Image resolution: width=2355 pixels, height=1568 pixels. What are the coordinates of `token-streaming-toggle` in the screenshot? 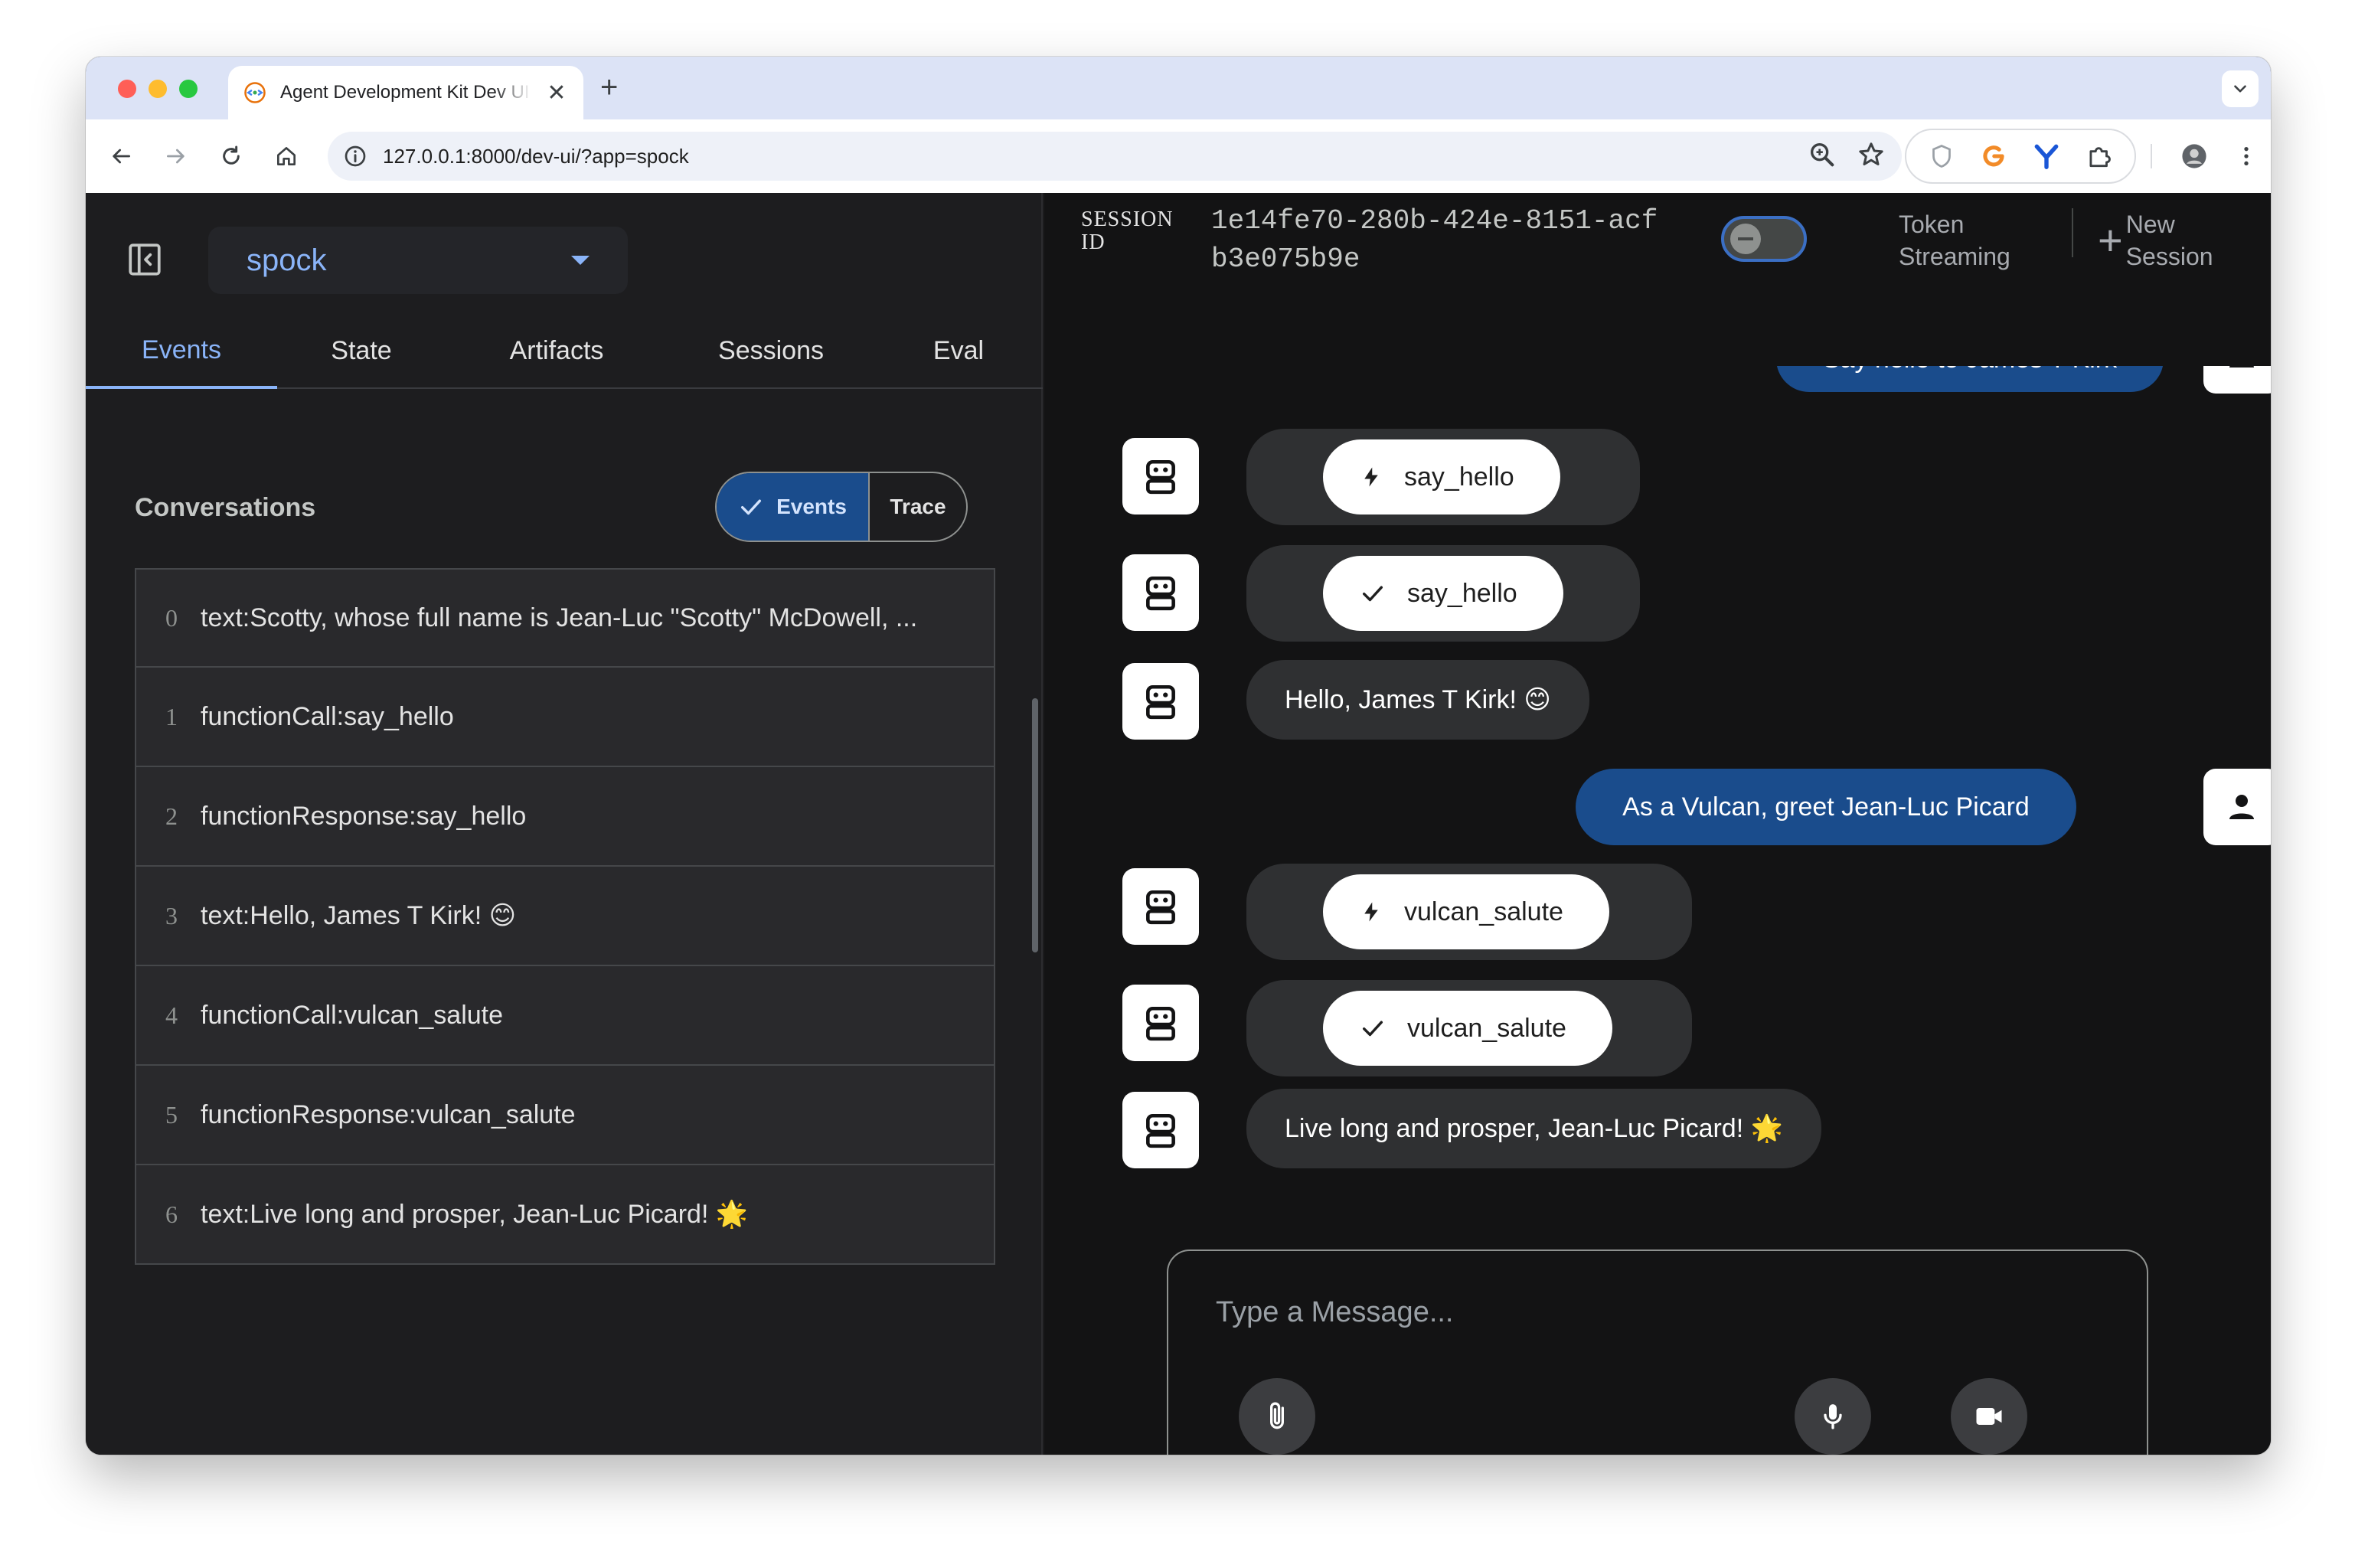 It's located at (1764, 239).